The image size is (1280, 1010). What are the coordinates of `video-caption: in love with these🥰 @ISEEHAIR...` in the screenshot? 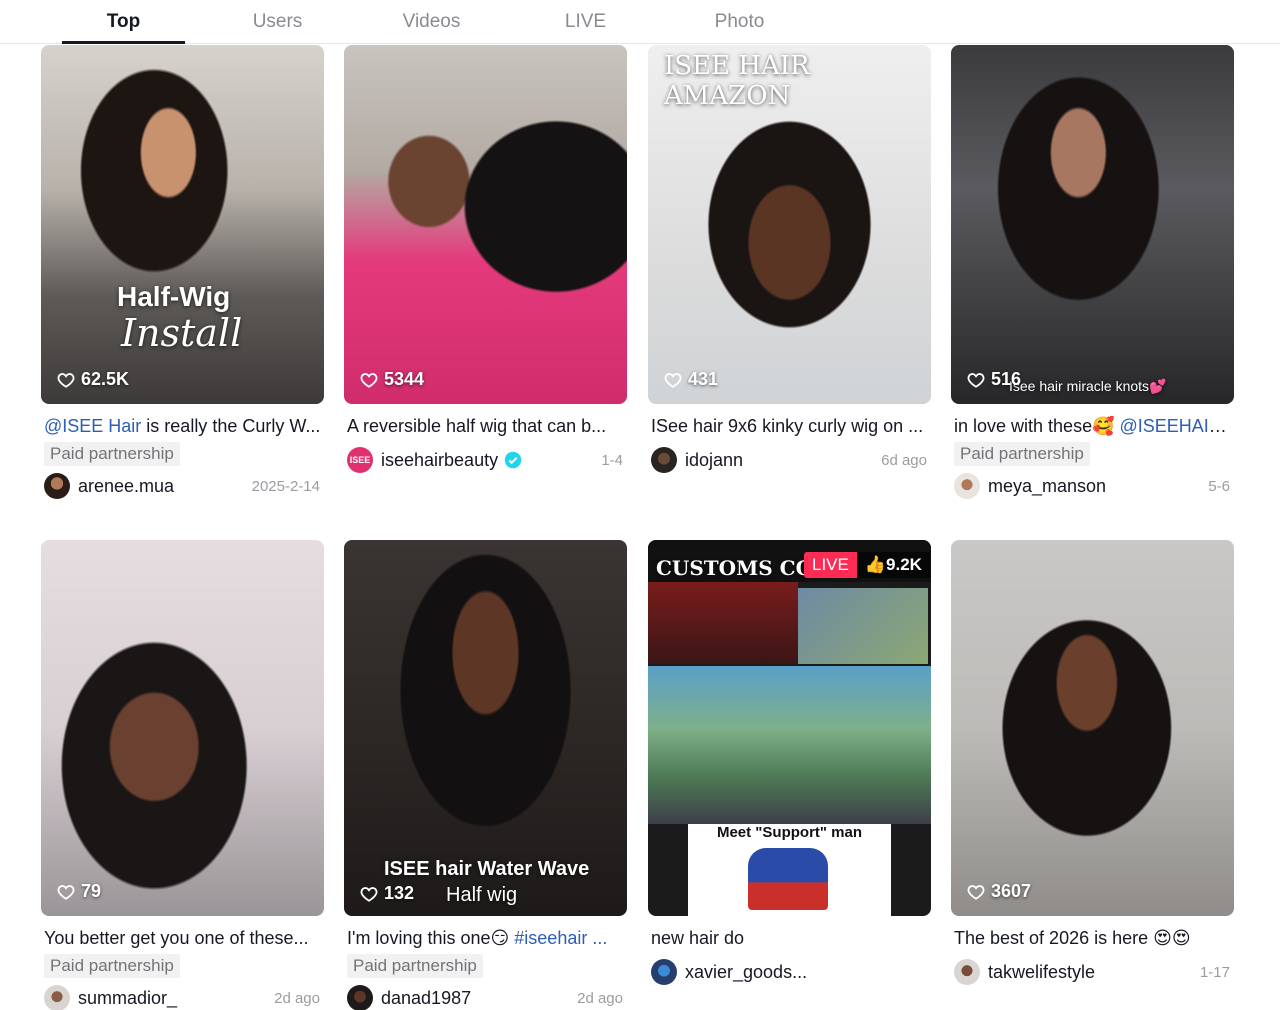 It's located at (1092, 426).